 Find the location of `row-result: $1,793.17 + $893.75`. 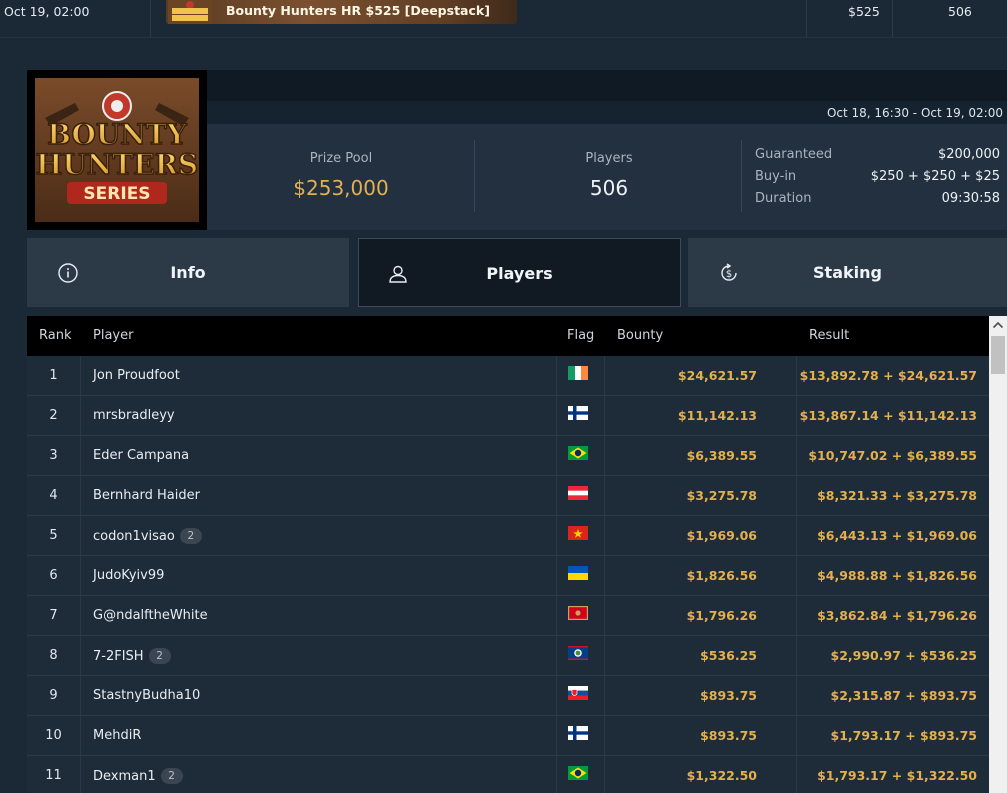

row-result: $1,793.17 + $893.75 is located at coordinates (904, 735).